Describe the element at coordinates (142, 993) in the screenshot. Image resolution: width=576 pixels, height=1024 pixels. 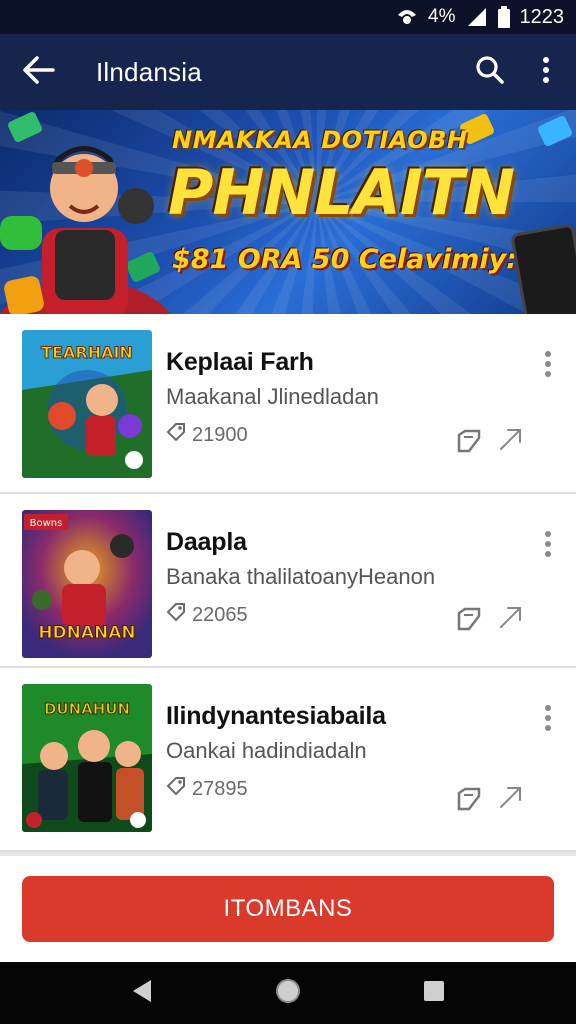
I see `back-triangle-icon` at that location.